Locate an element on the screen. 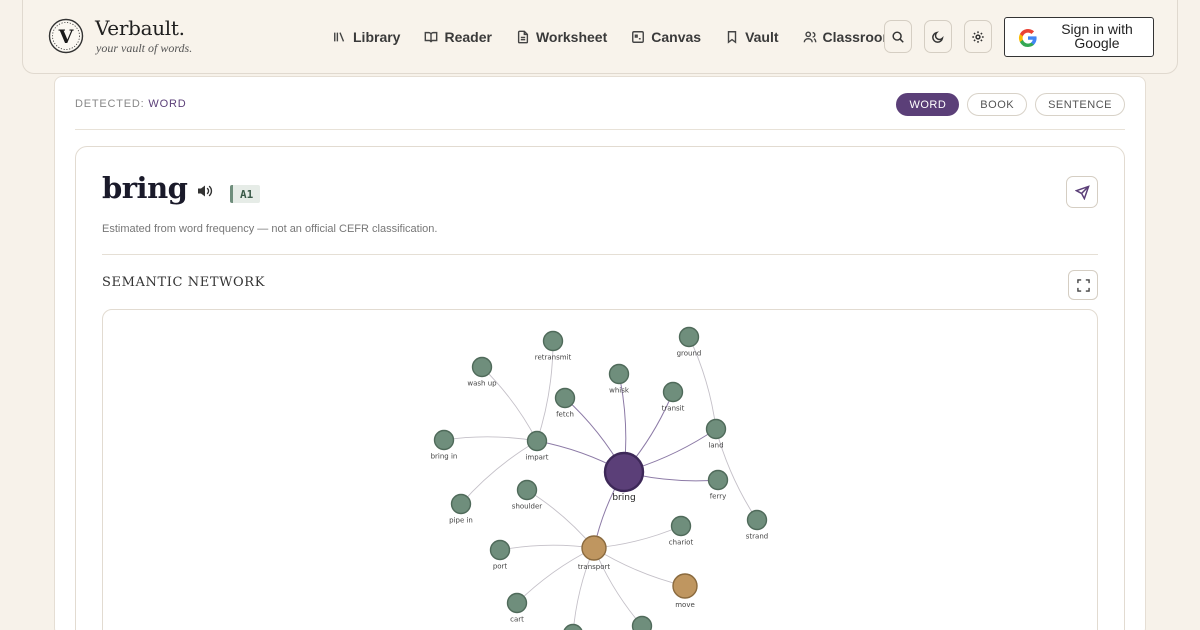  node-label: bring in is located at coordinates (444, 457).